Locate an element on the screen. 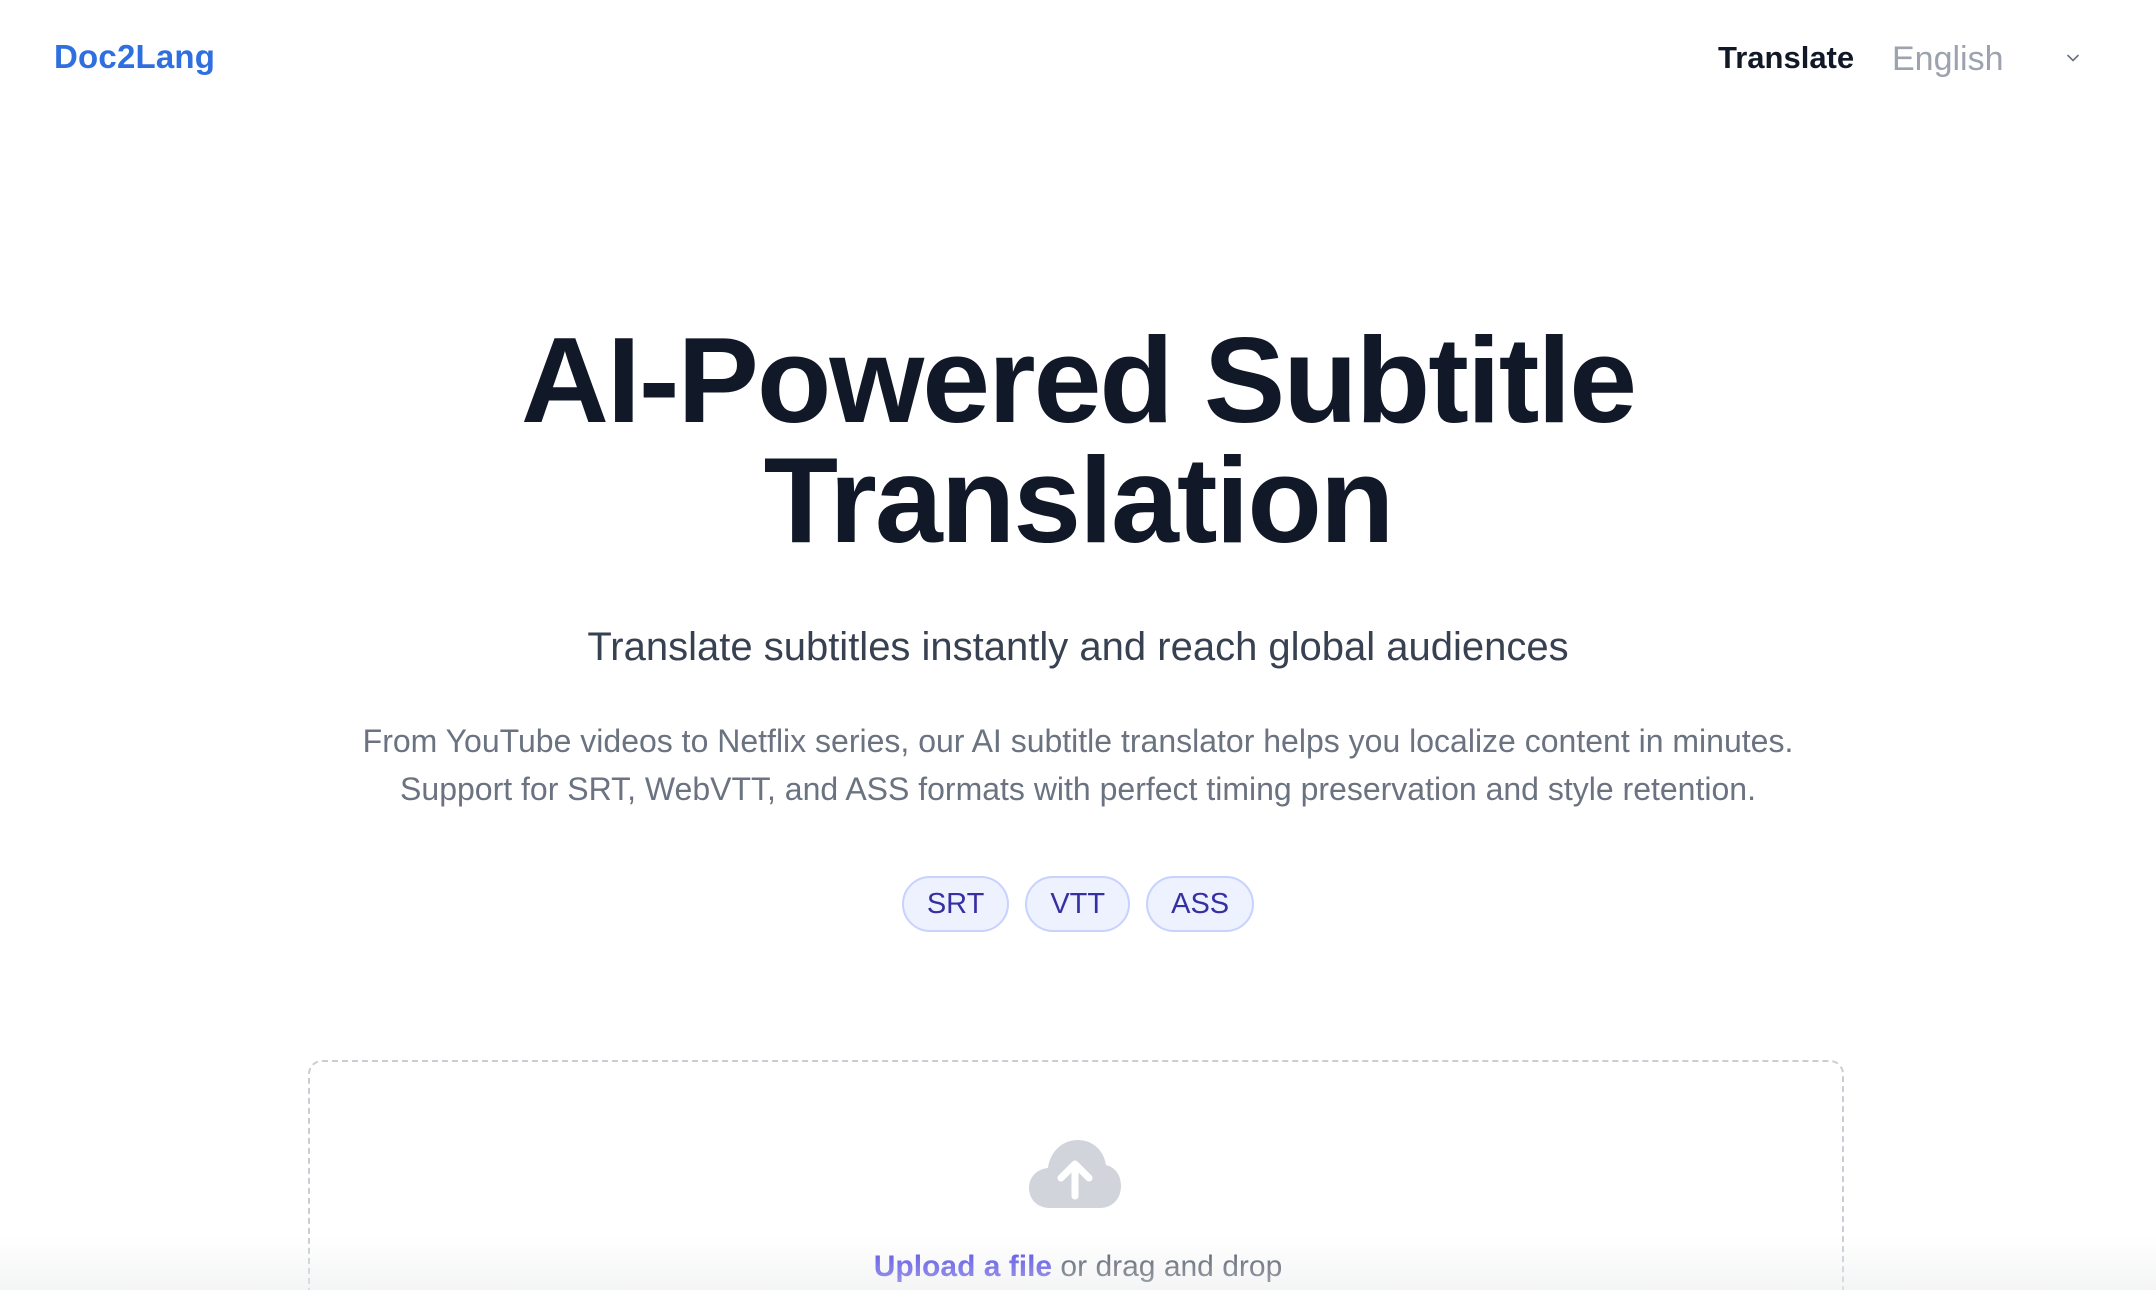  hero-title-line-2: Translation is located at coordinates (1079, 500).